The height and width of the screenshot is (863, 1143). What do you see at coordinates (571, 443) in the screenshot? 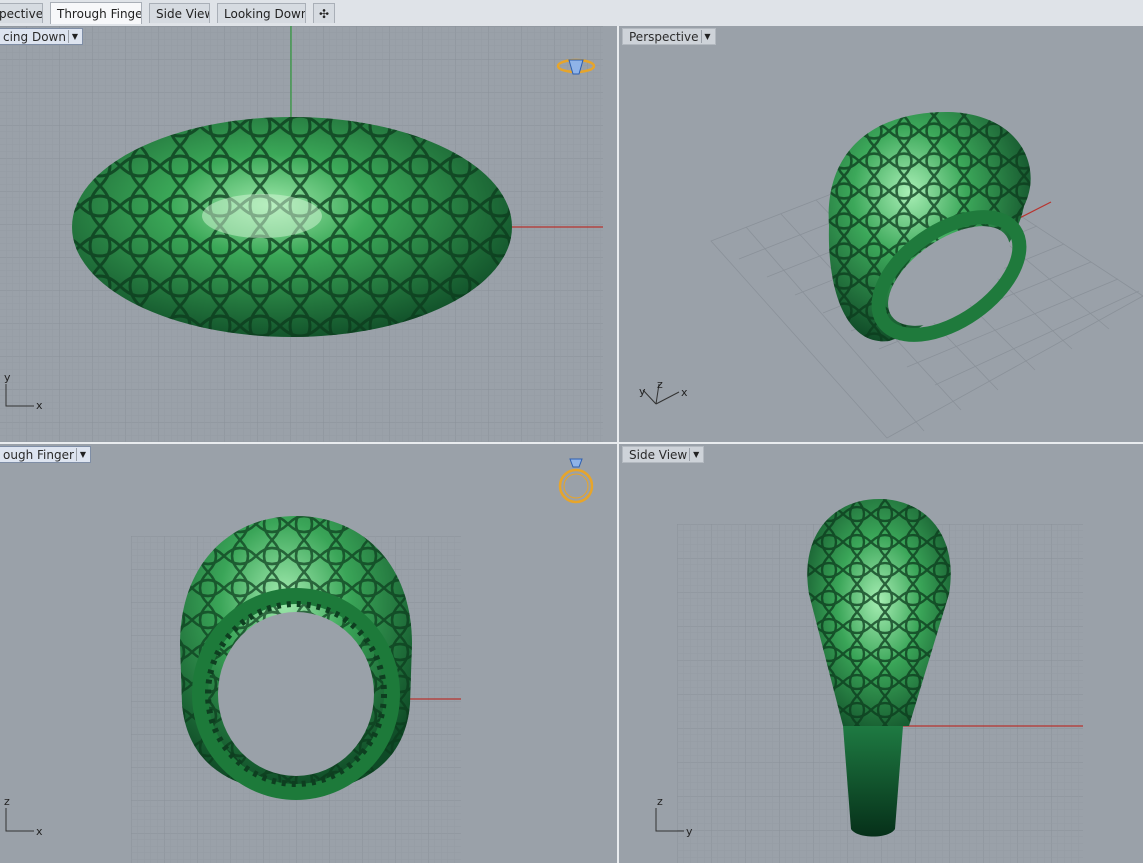
I see `viewport-divider-horizontal` at bounding box center [571, 443].